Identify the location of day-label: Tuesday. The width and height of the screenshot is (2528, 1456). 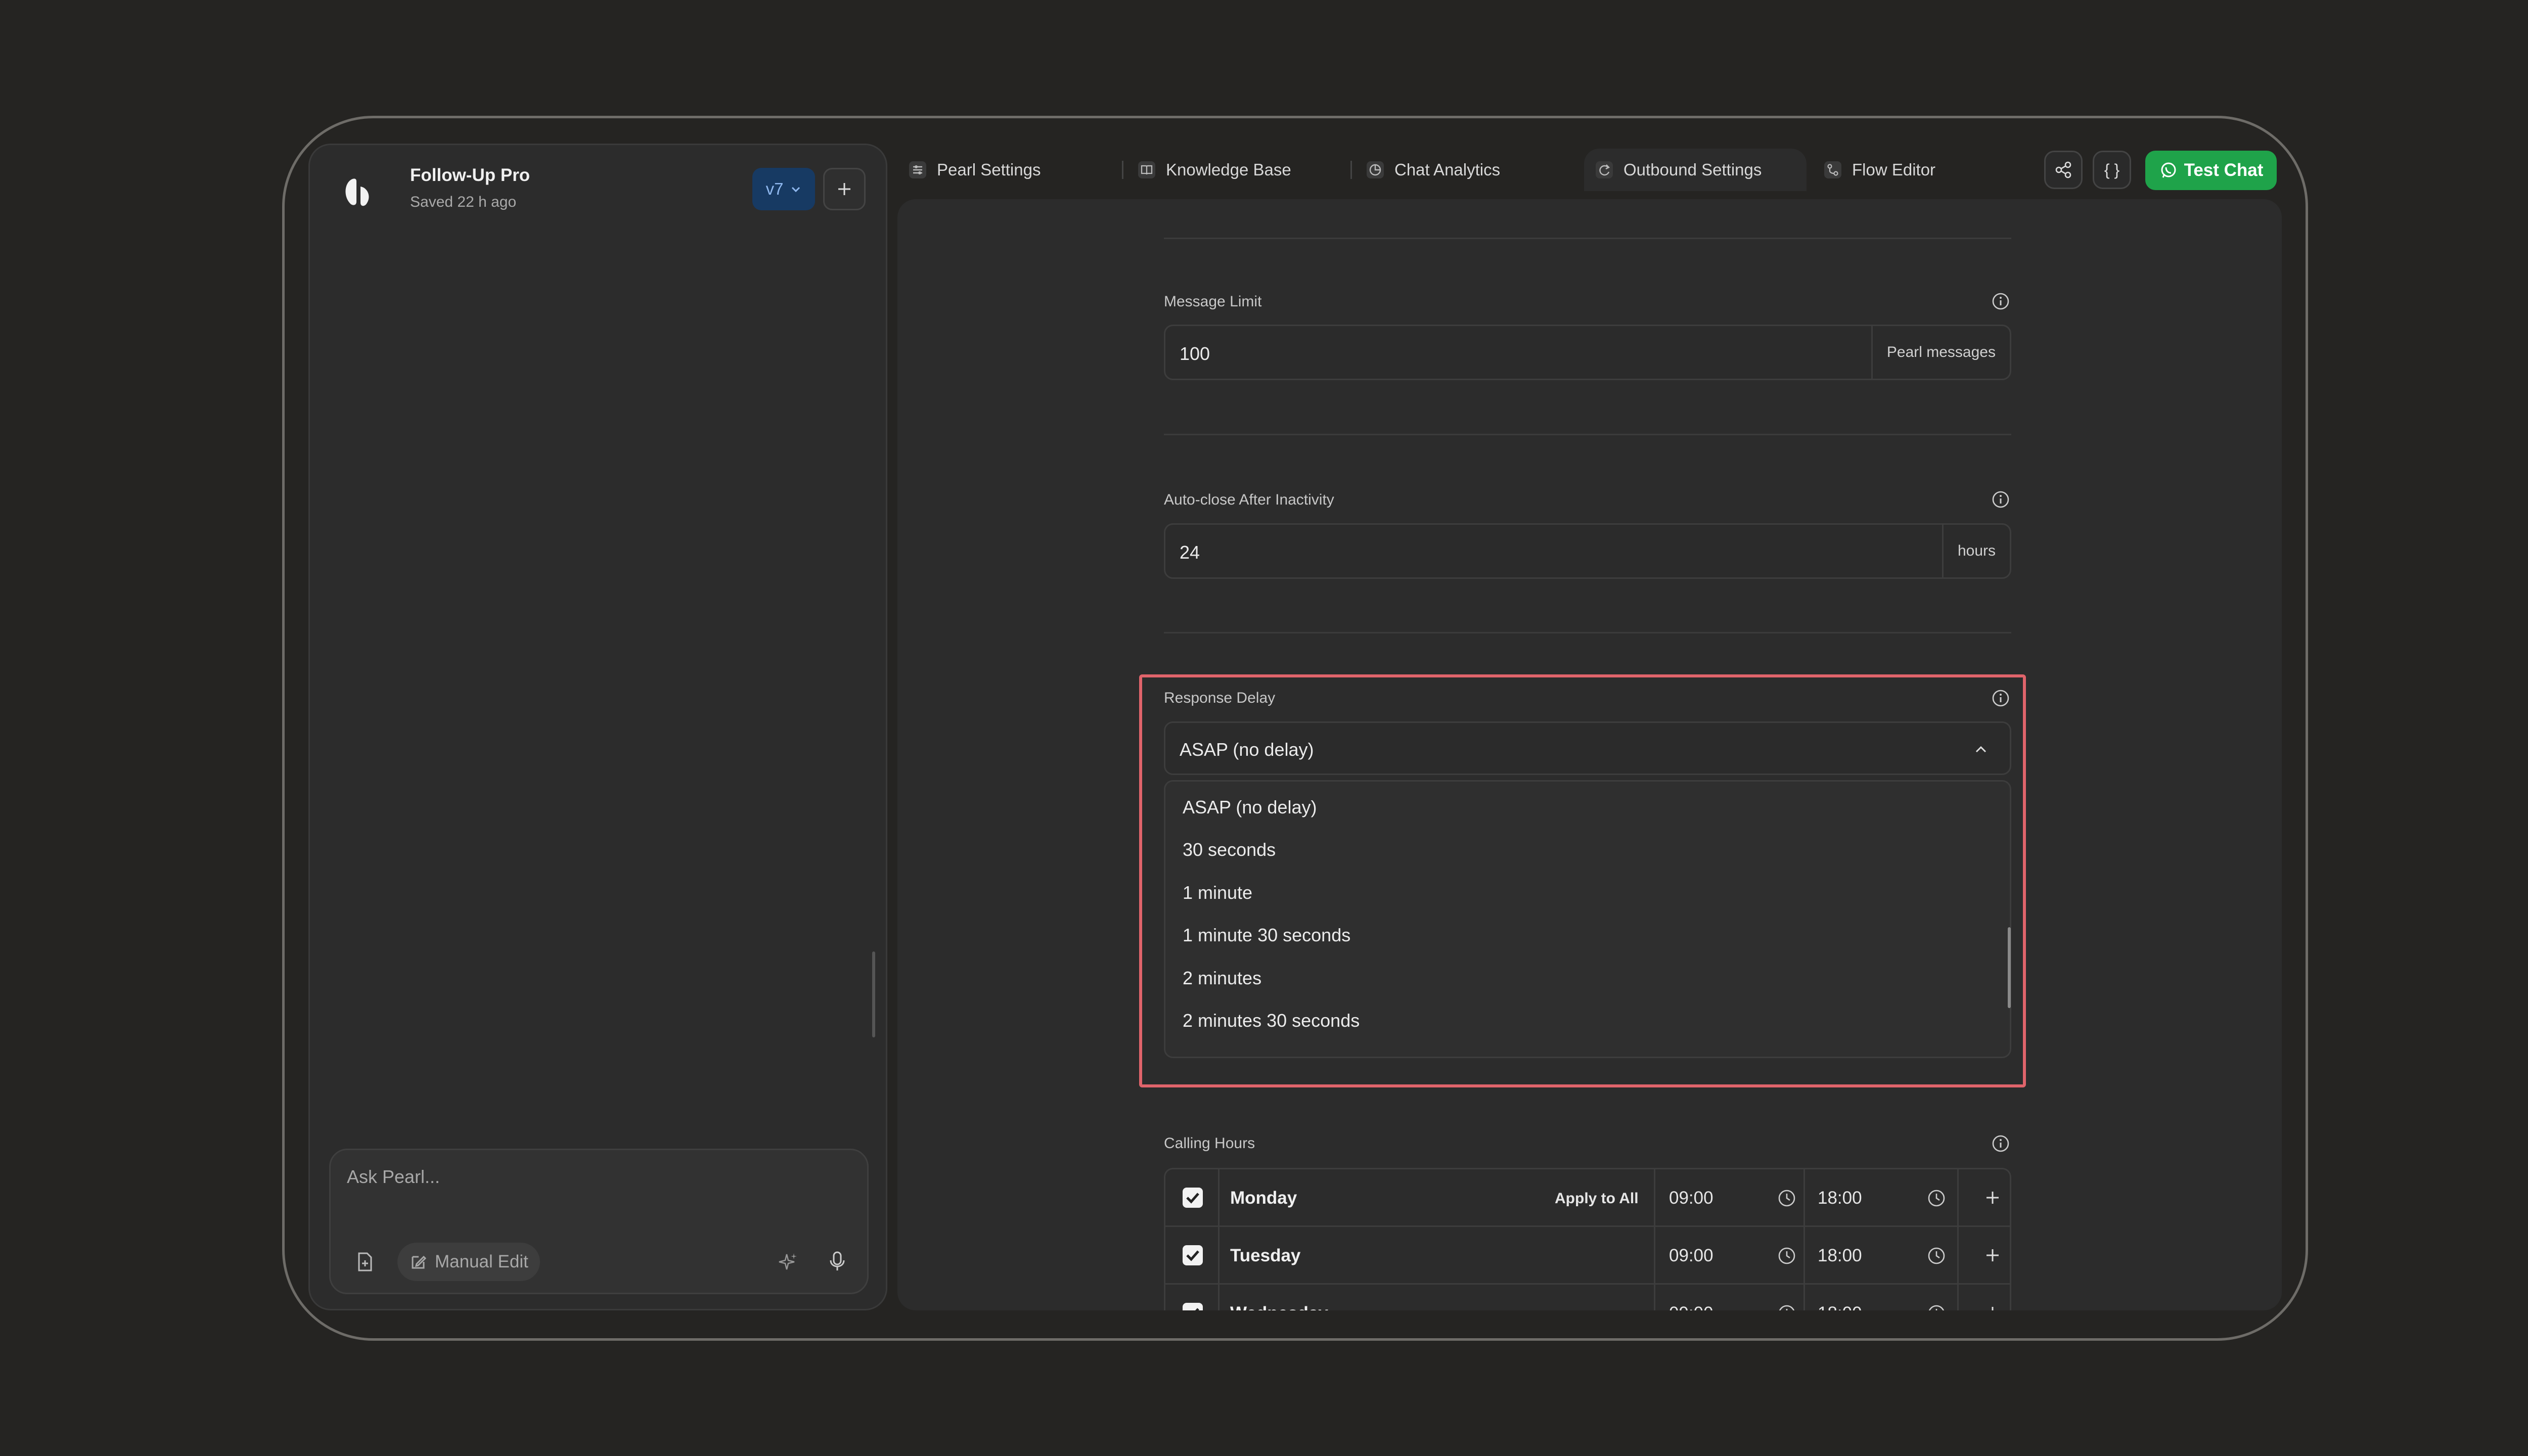
(1266, 1255).